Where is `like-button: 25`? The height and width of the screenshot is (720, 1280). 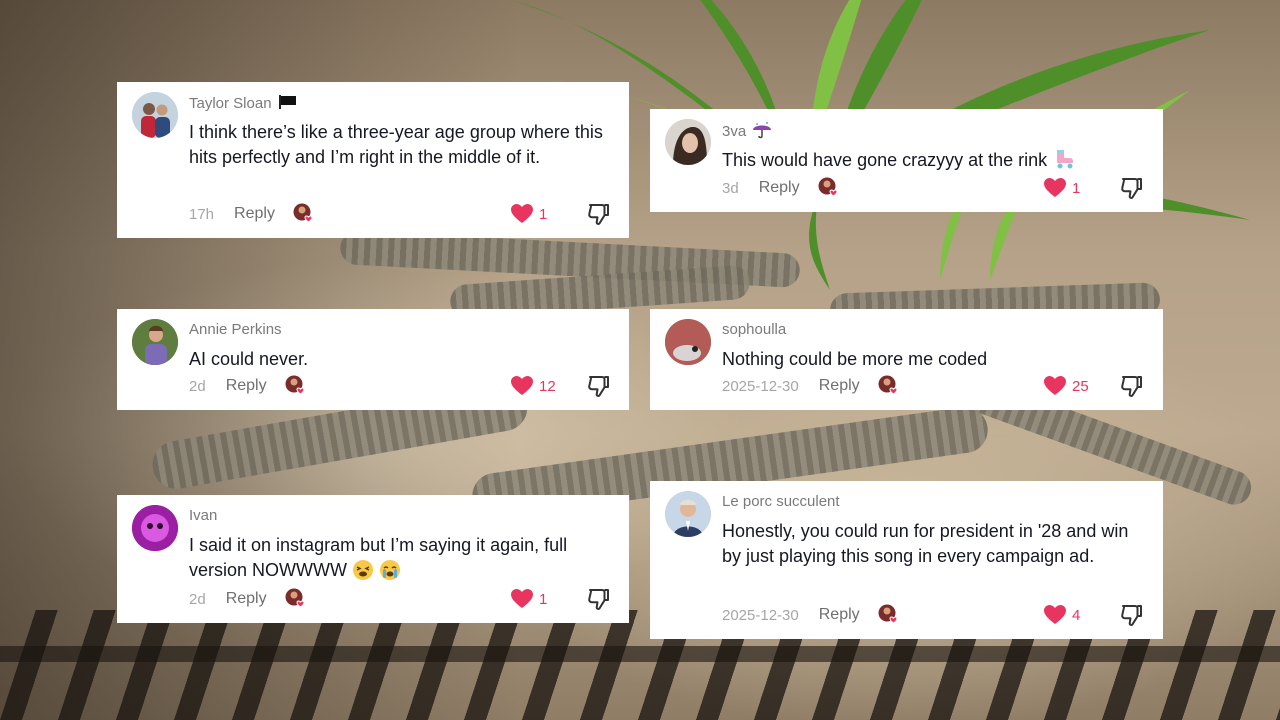
like-button: 25 is located at coordinates (1066, 386).